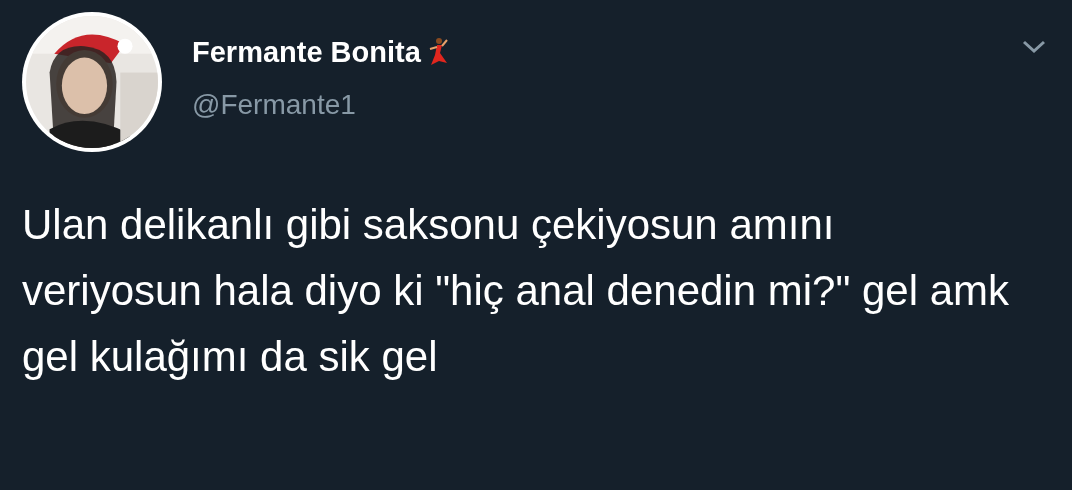 The image size is (1072, 490). What do you see at coordinates (306, 52) in the screenshot?
I see `author-name: Fermante Bonita` at bounding box center [306, 52].